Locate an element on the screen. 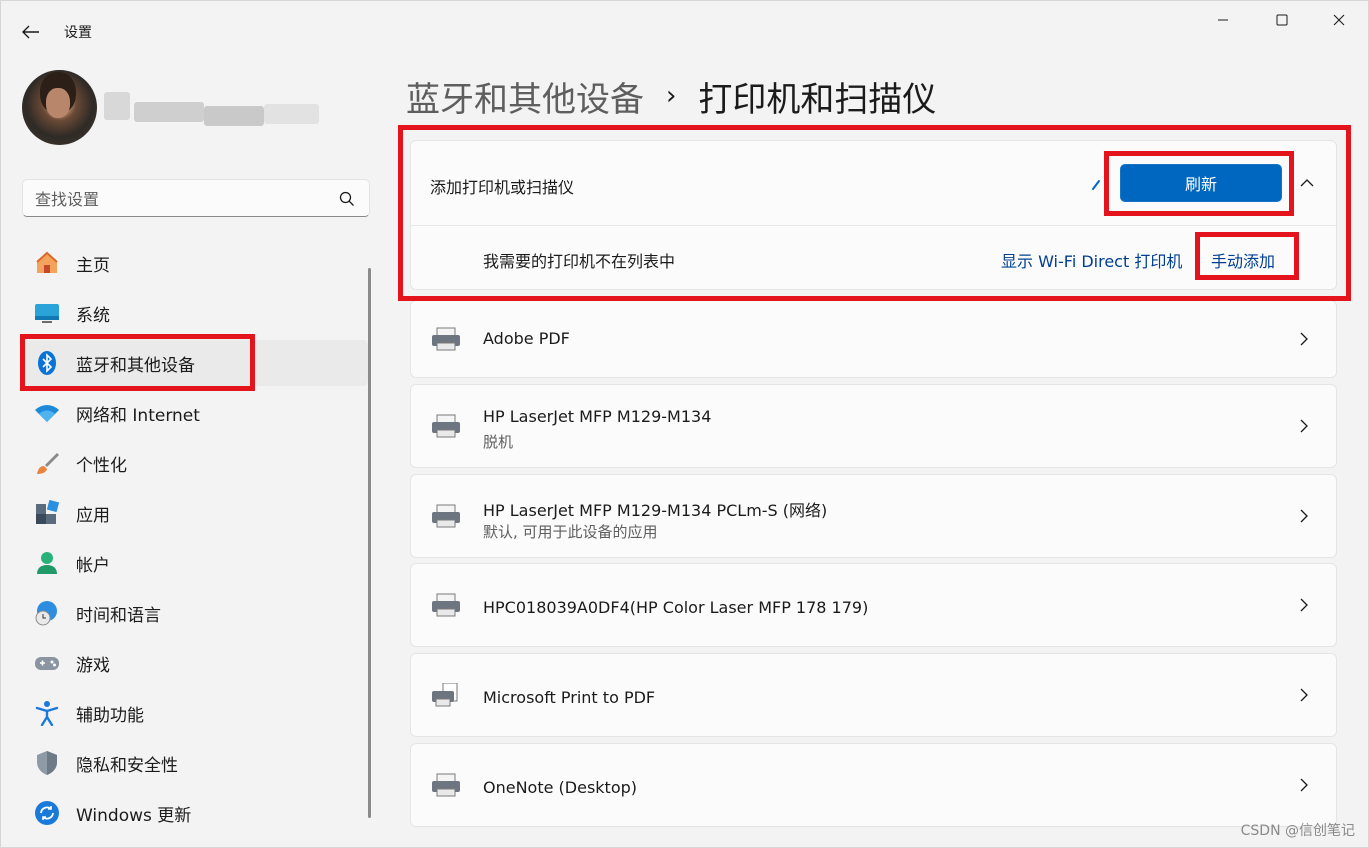  minimize-button is located at coordinates (1223, 20).